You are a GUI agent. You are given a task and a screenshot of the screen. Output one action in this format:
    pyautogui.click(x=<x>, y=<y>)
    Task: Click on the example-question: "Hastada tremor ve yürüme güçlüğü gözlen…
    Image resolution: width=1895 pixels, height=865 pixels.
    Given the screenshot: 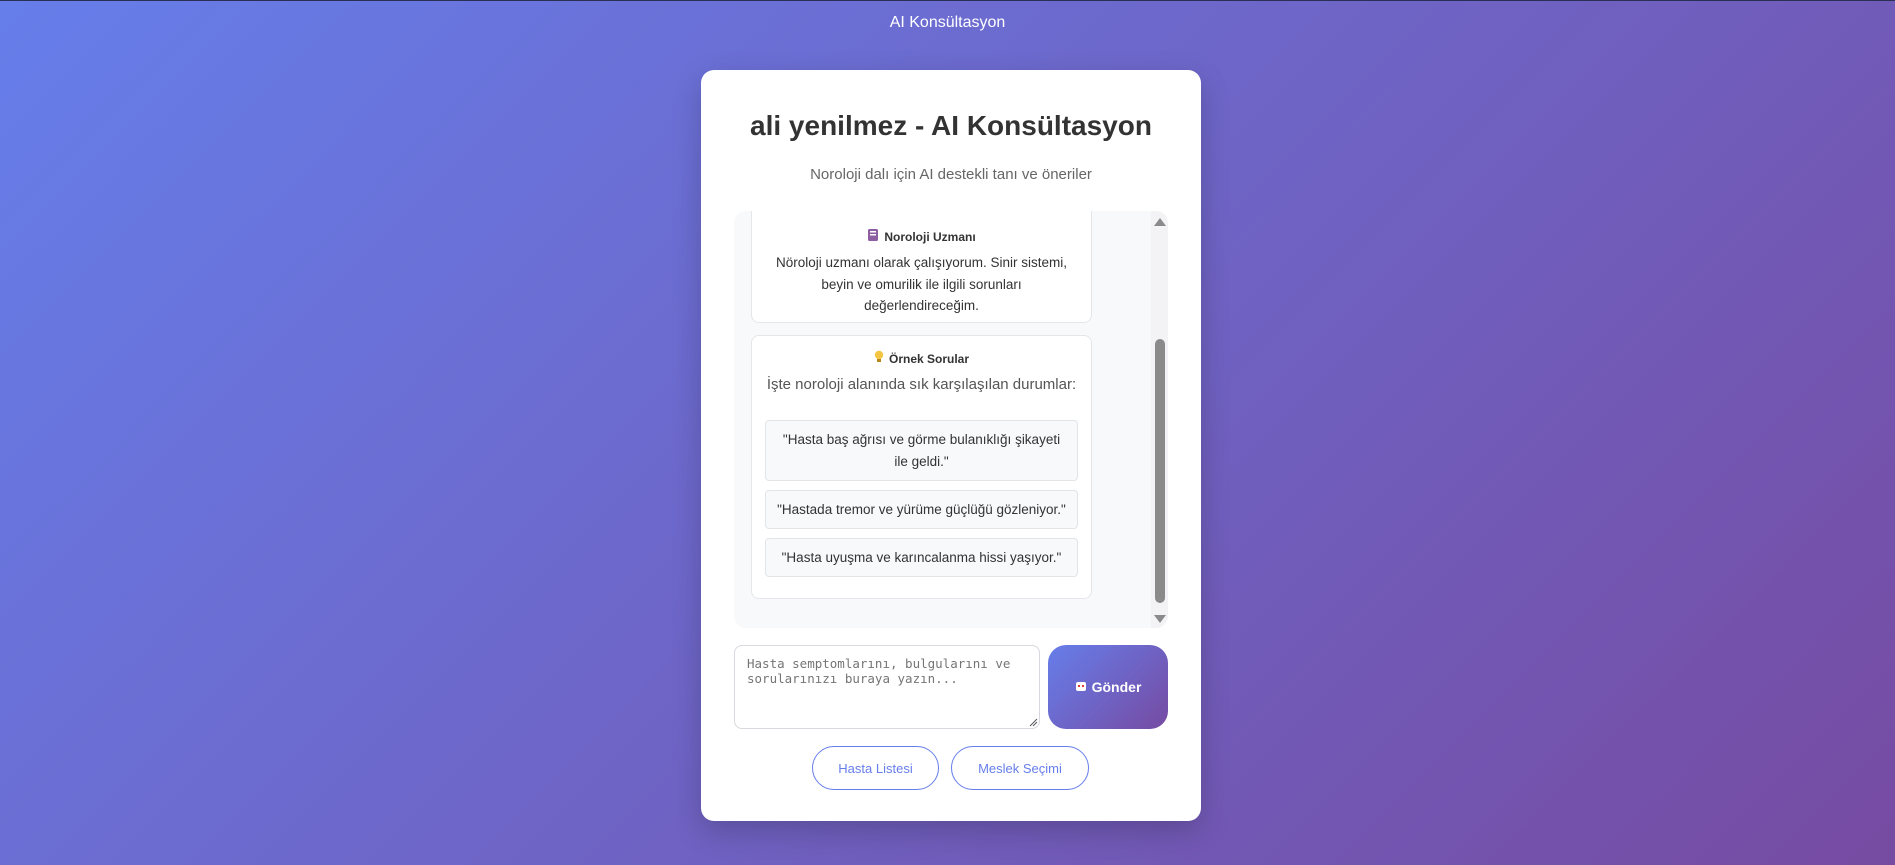 What is the action you would take?
    pyautogui.click(x=921, y=509)
    